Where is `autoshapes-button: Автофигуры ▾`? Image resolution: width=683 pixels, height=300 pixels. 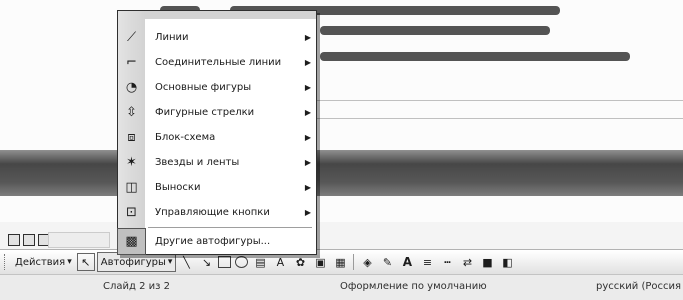
autoshapes-button: Автофигуры ▾ is located at coordinates (136, 262).